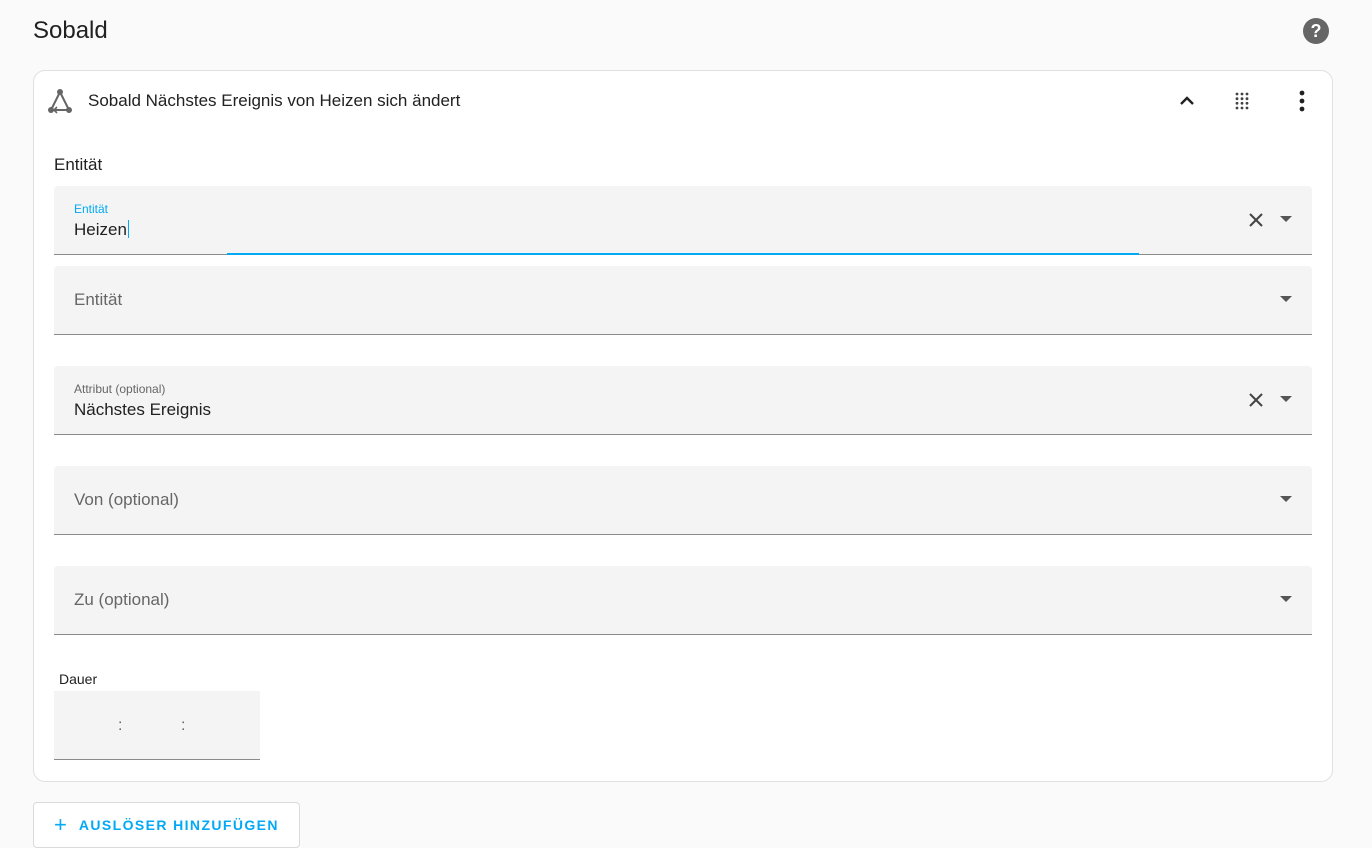 Image resolution: width=1372 pixels, height=848 pixels. Describe the element at coordinates (683, 400) in the screenshot. I see `attribute-field: Attribut (optional) Nächstes Ereignis` at that location.